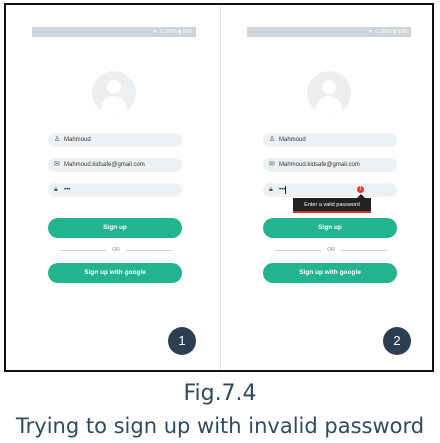 This screenshot has width=440, height=443. Describe the element at coordinates (220, 426) in the screenshot. I see `figure-caption: Trying to sign up with invalid password` at that location.